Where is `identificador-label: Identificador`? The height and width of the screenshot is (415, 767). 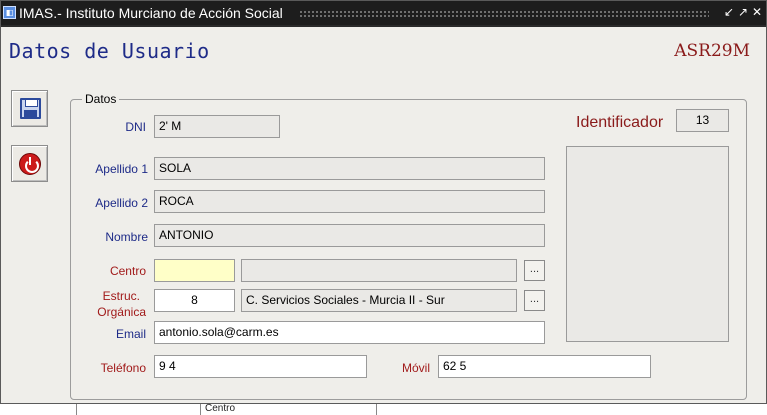
identificador-label: Identificador is located at coordinates (620, 122).